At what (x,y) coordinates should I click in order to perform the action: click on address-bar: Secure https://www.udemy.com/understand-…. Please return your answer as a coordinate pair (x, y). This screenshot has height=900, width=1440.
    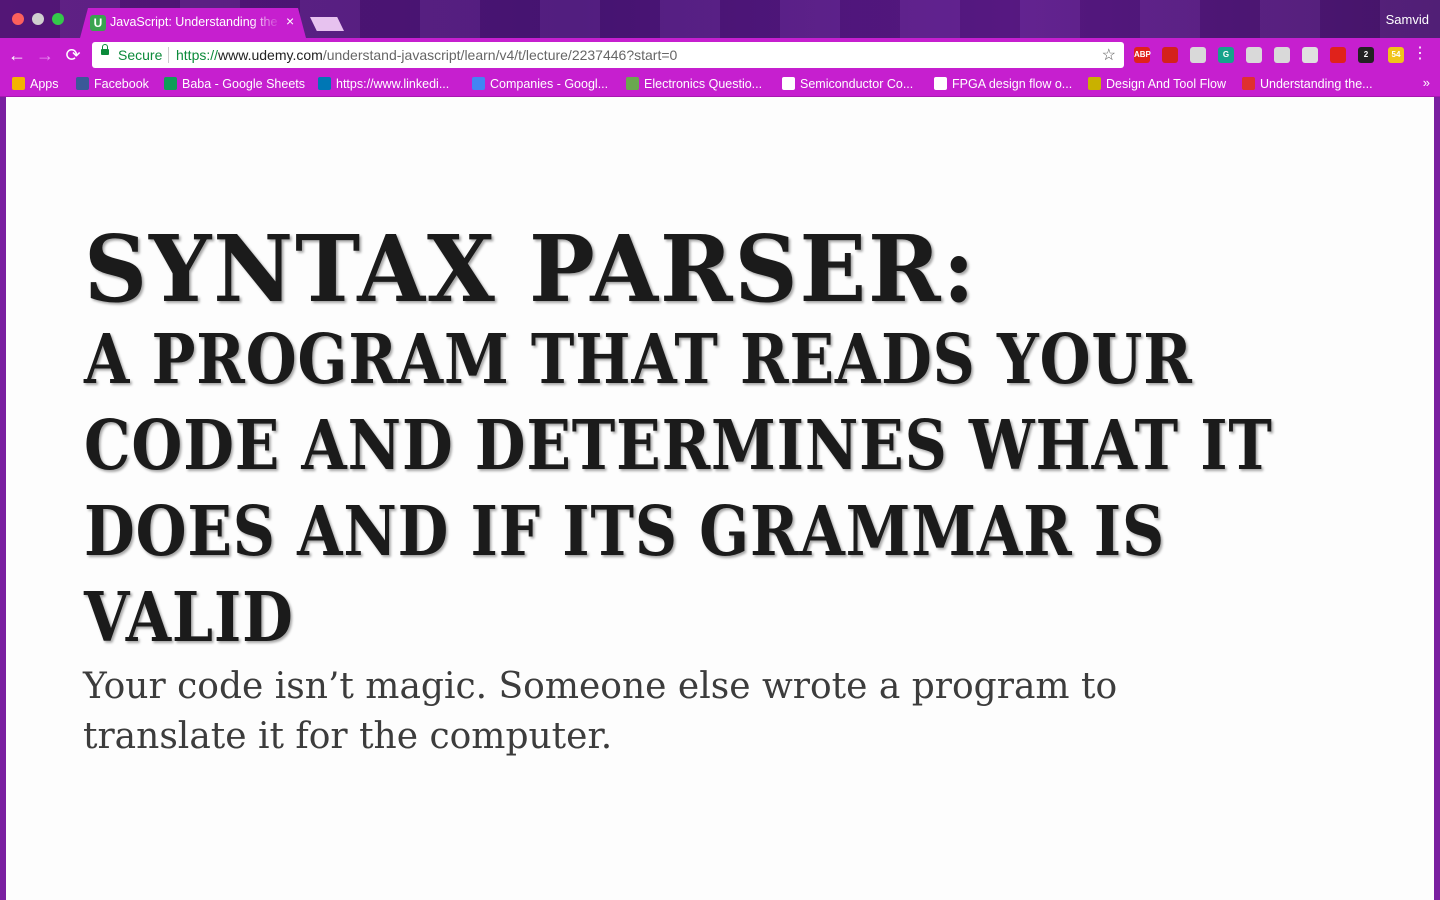
    Looking at the image, I should click on (608, 55).